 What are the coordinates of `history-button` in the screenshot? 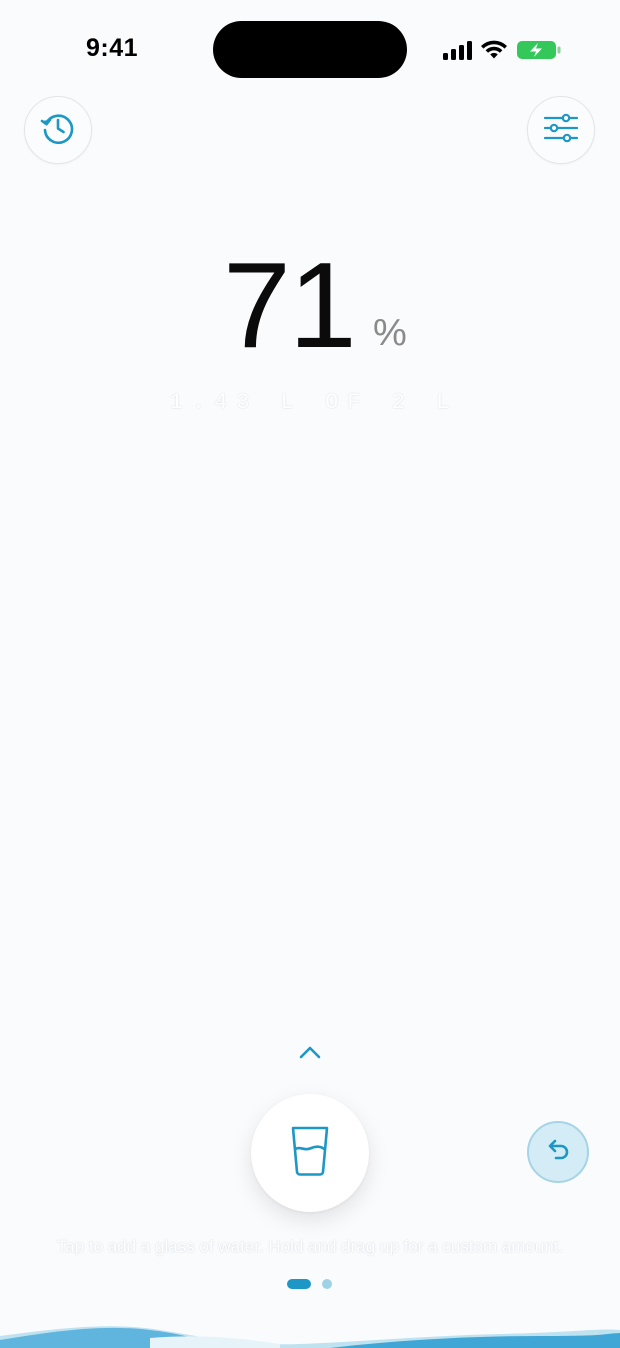 It's located at (58, 130).